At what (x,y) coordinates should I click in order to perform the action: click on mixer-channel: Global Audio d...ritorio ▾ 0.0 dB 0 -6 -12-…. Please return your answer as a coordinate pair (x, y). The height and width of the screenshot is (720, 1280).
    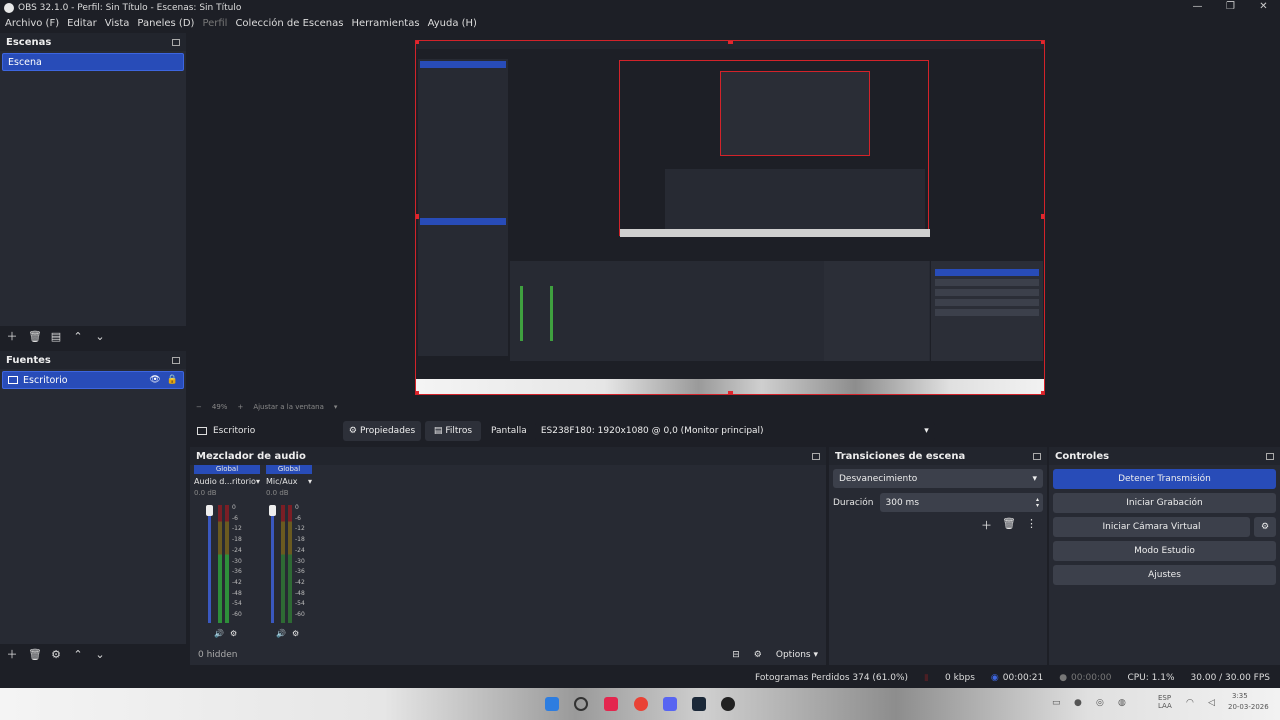
    Looking at the image, I should click on (227, 555).